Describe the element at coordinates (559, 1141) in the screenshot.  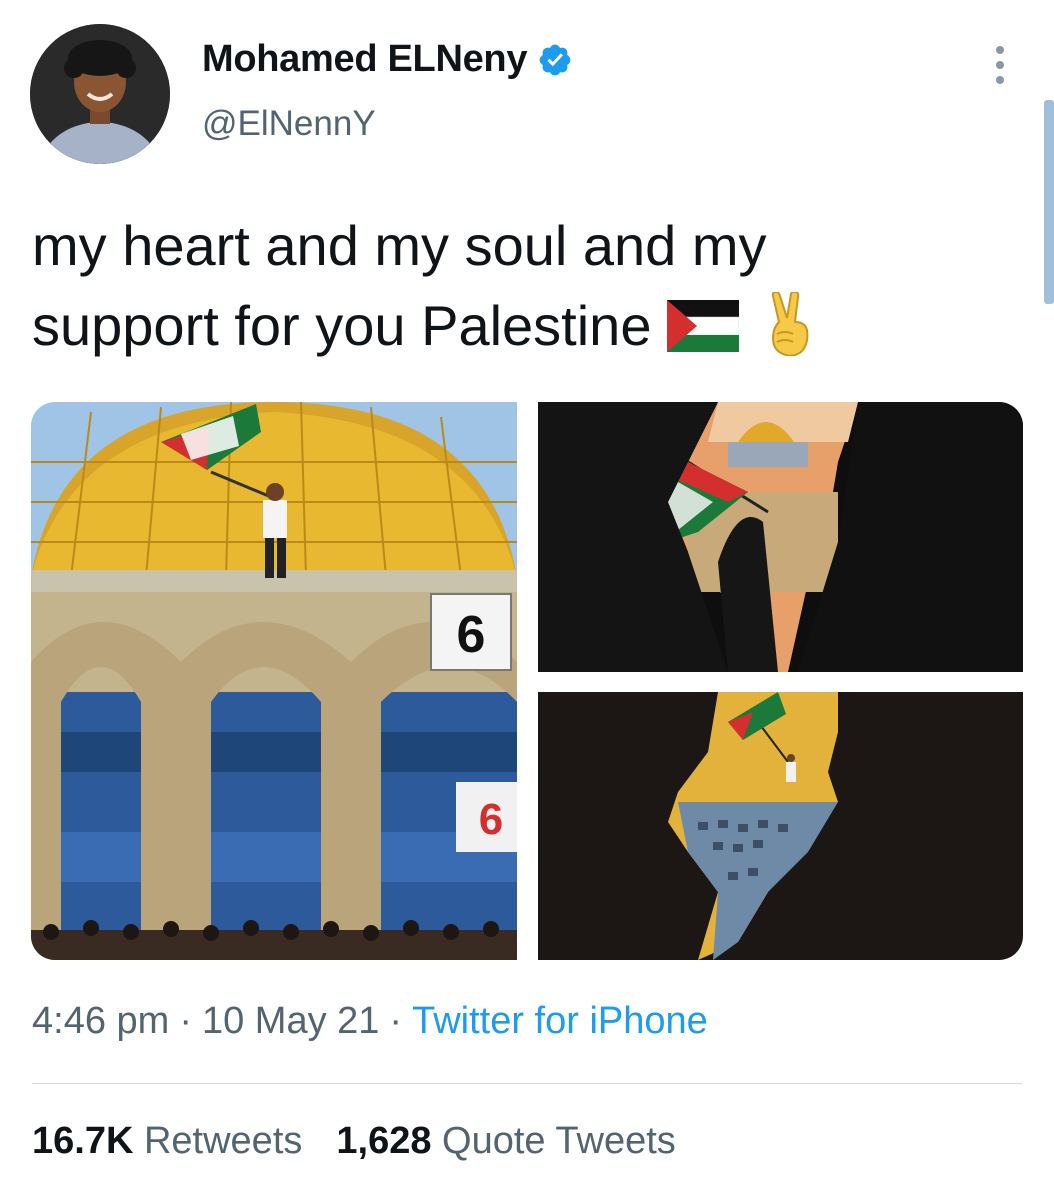
I see `quote-tweets-label: Quote Tweets` at that location.